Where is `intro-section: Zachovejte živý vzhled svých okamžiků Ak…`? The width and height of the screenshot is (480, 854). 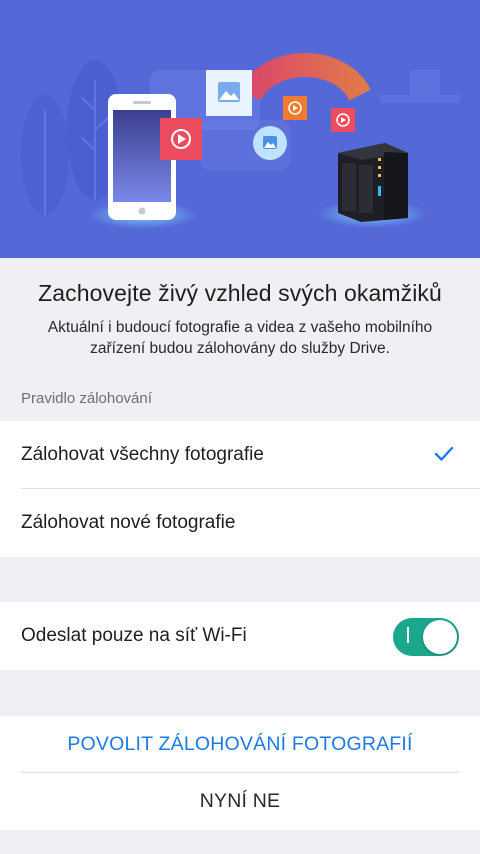
intro-section: Zachovejte živý vzhled svých okamžiků Ak… is located at coordinates (240, 320).